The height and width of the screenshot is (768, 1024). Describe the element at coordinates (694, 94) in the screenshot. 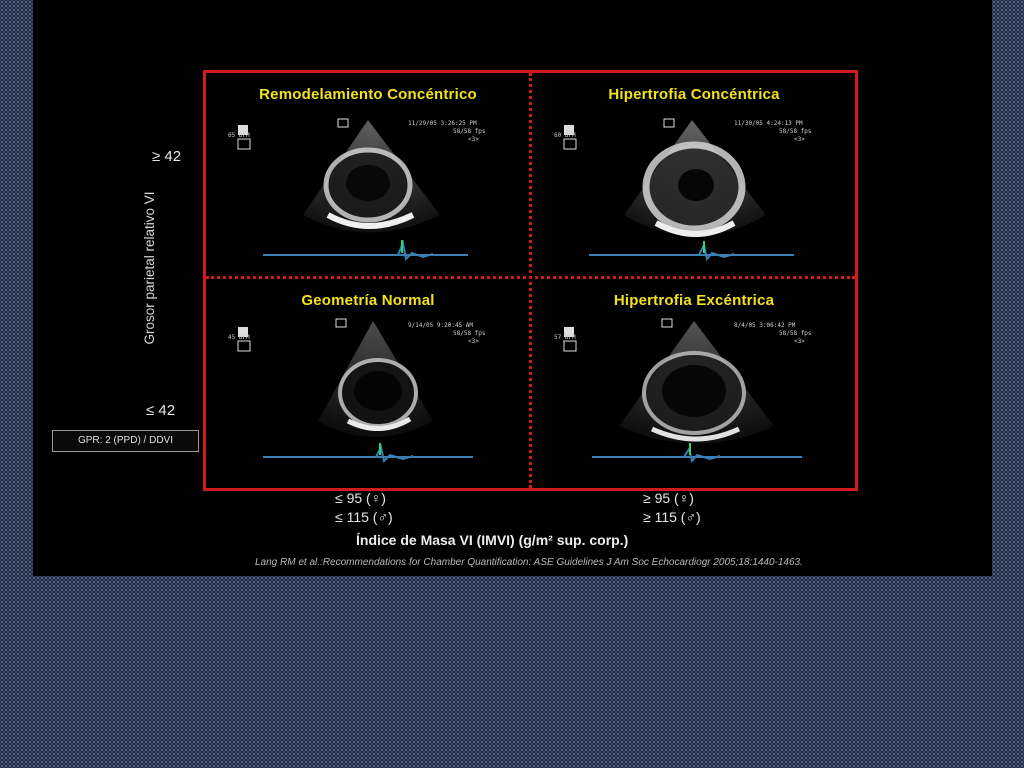

I see `quadrant-title: Hipertrofia Concéntrica` at that location.